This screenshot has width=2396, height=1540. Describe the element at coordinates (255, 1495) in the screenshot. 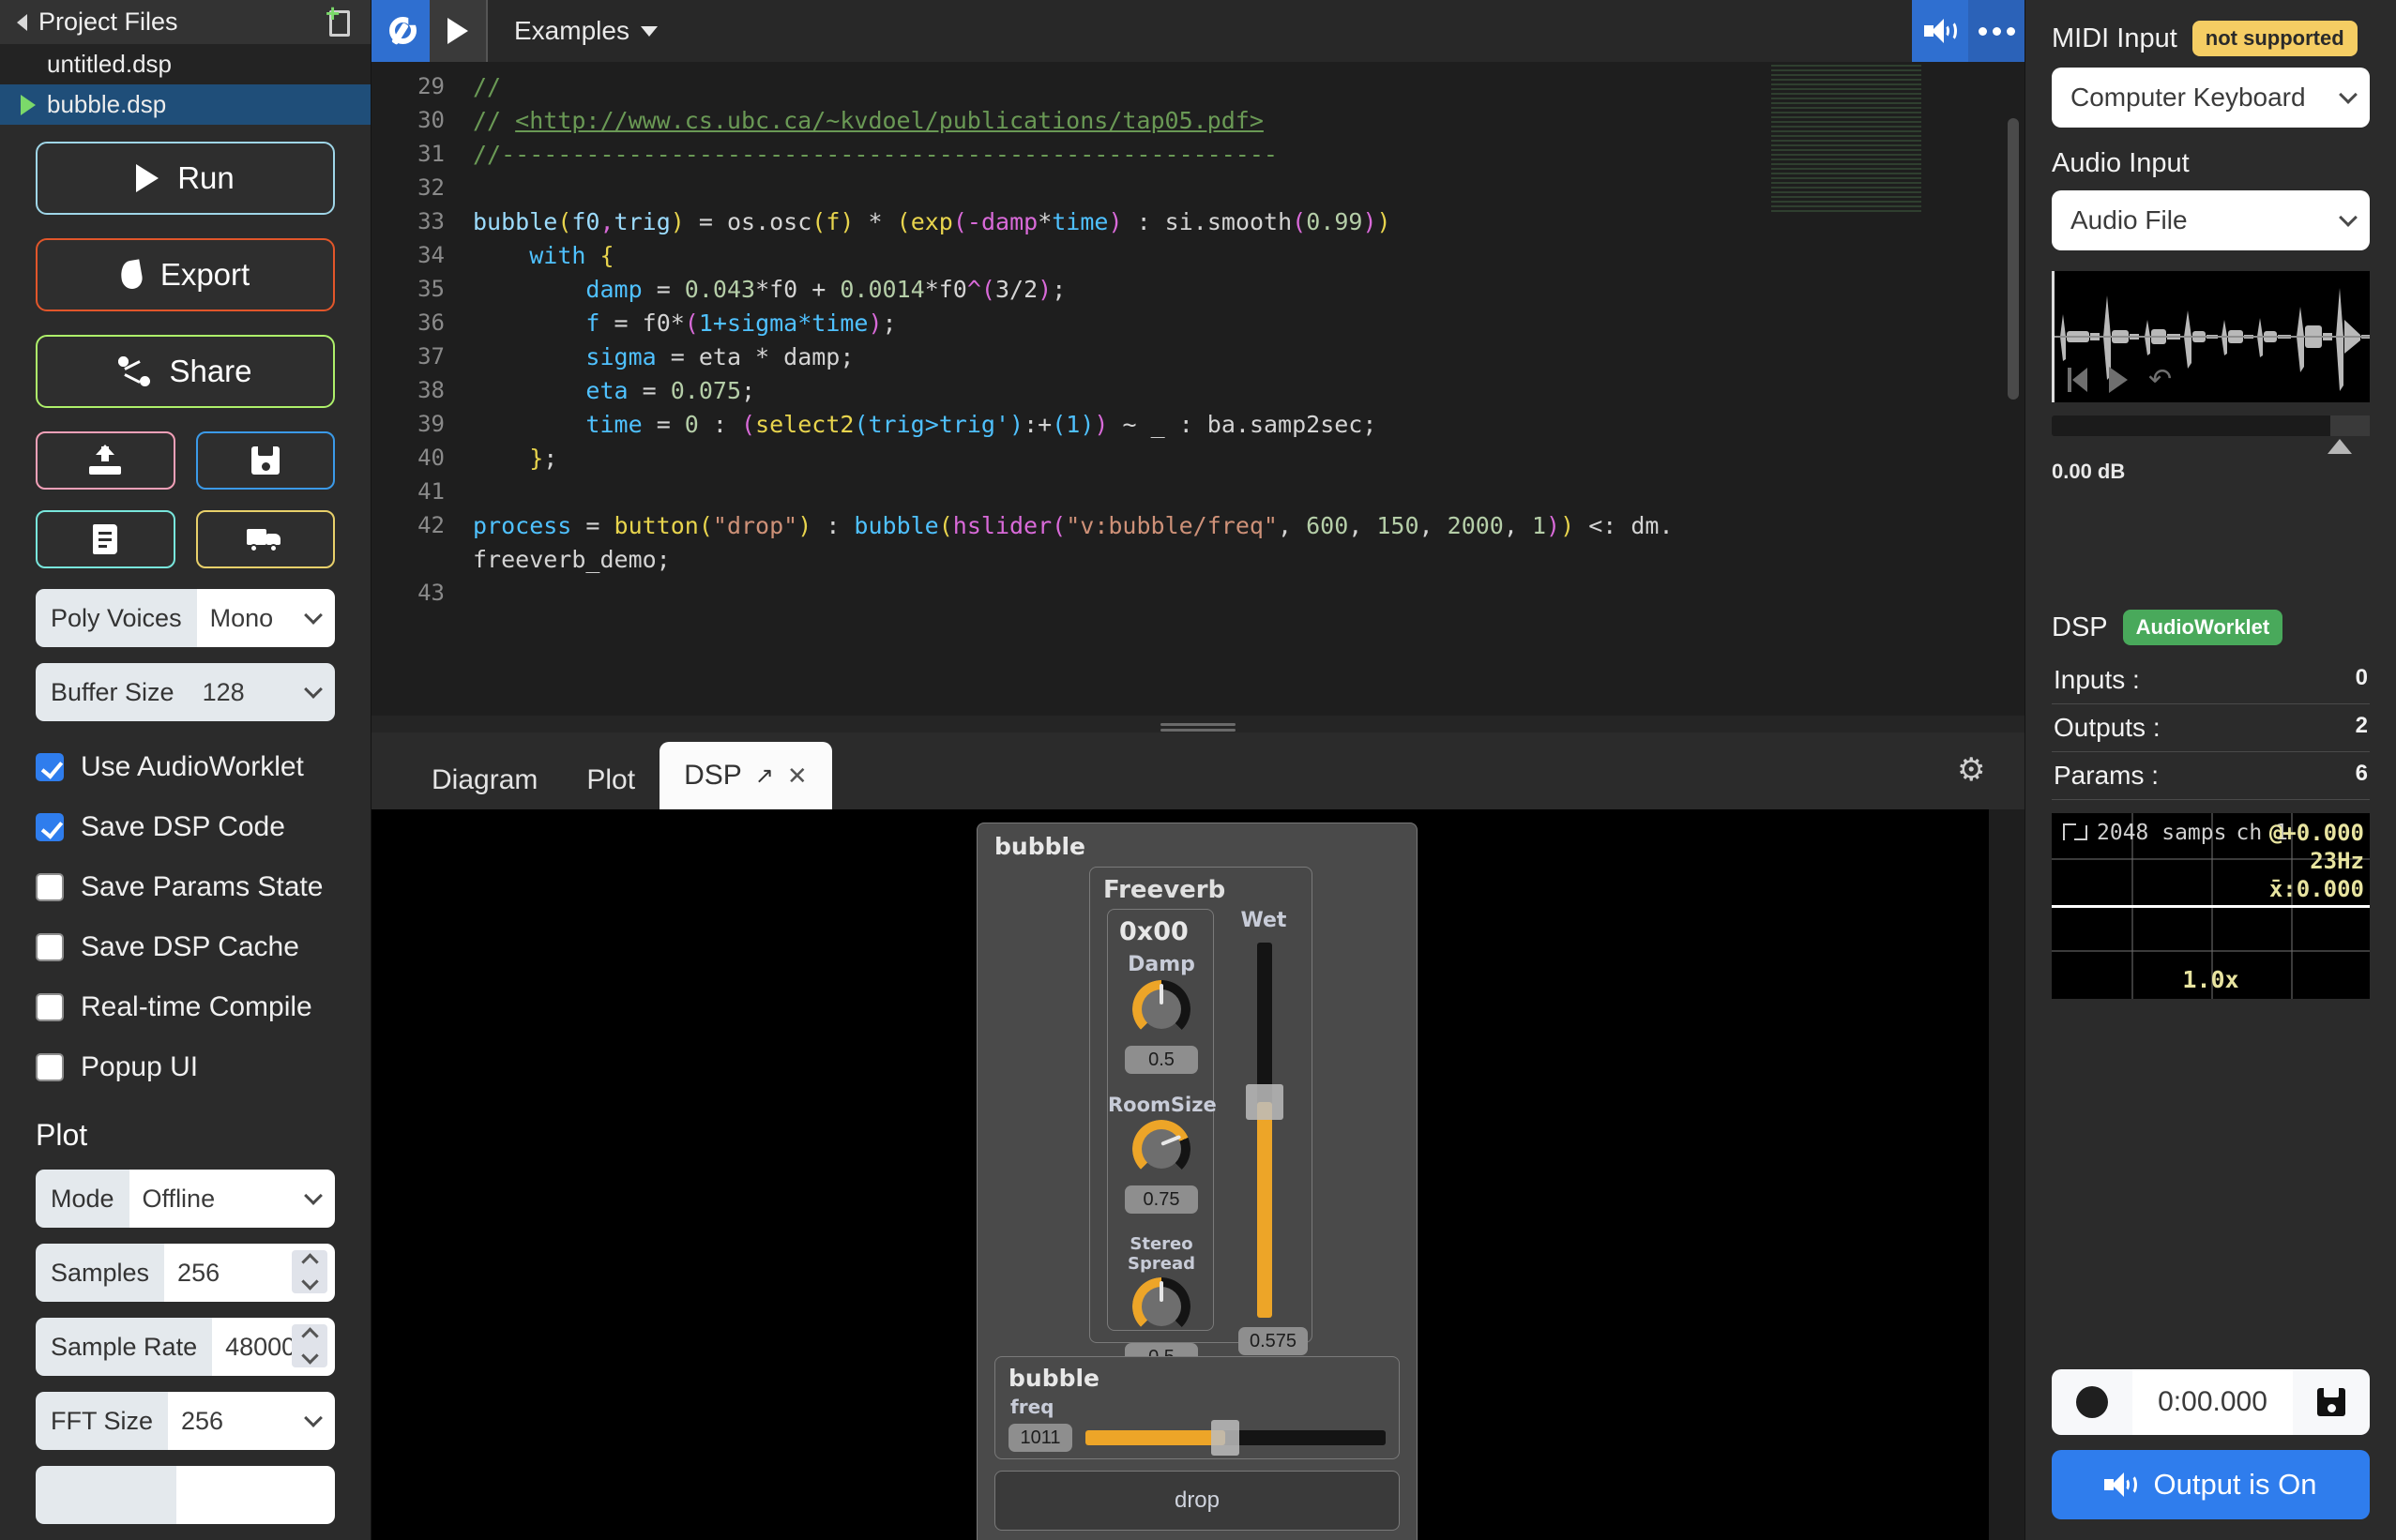

I see `plot-extra-value` at that location.